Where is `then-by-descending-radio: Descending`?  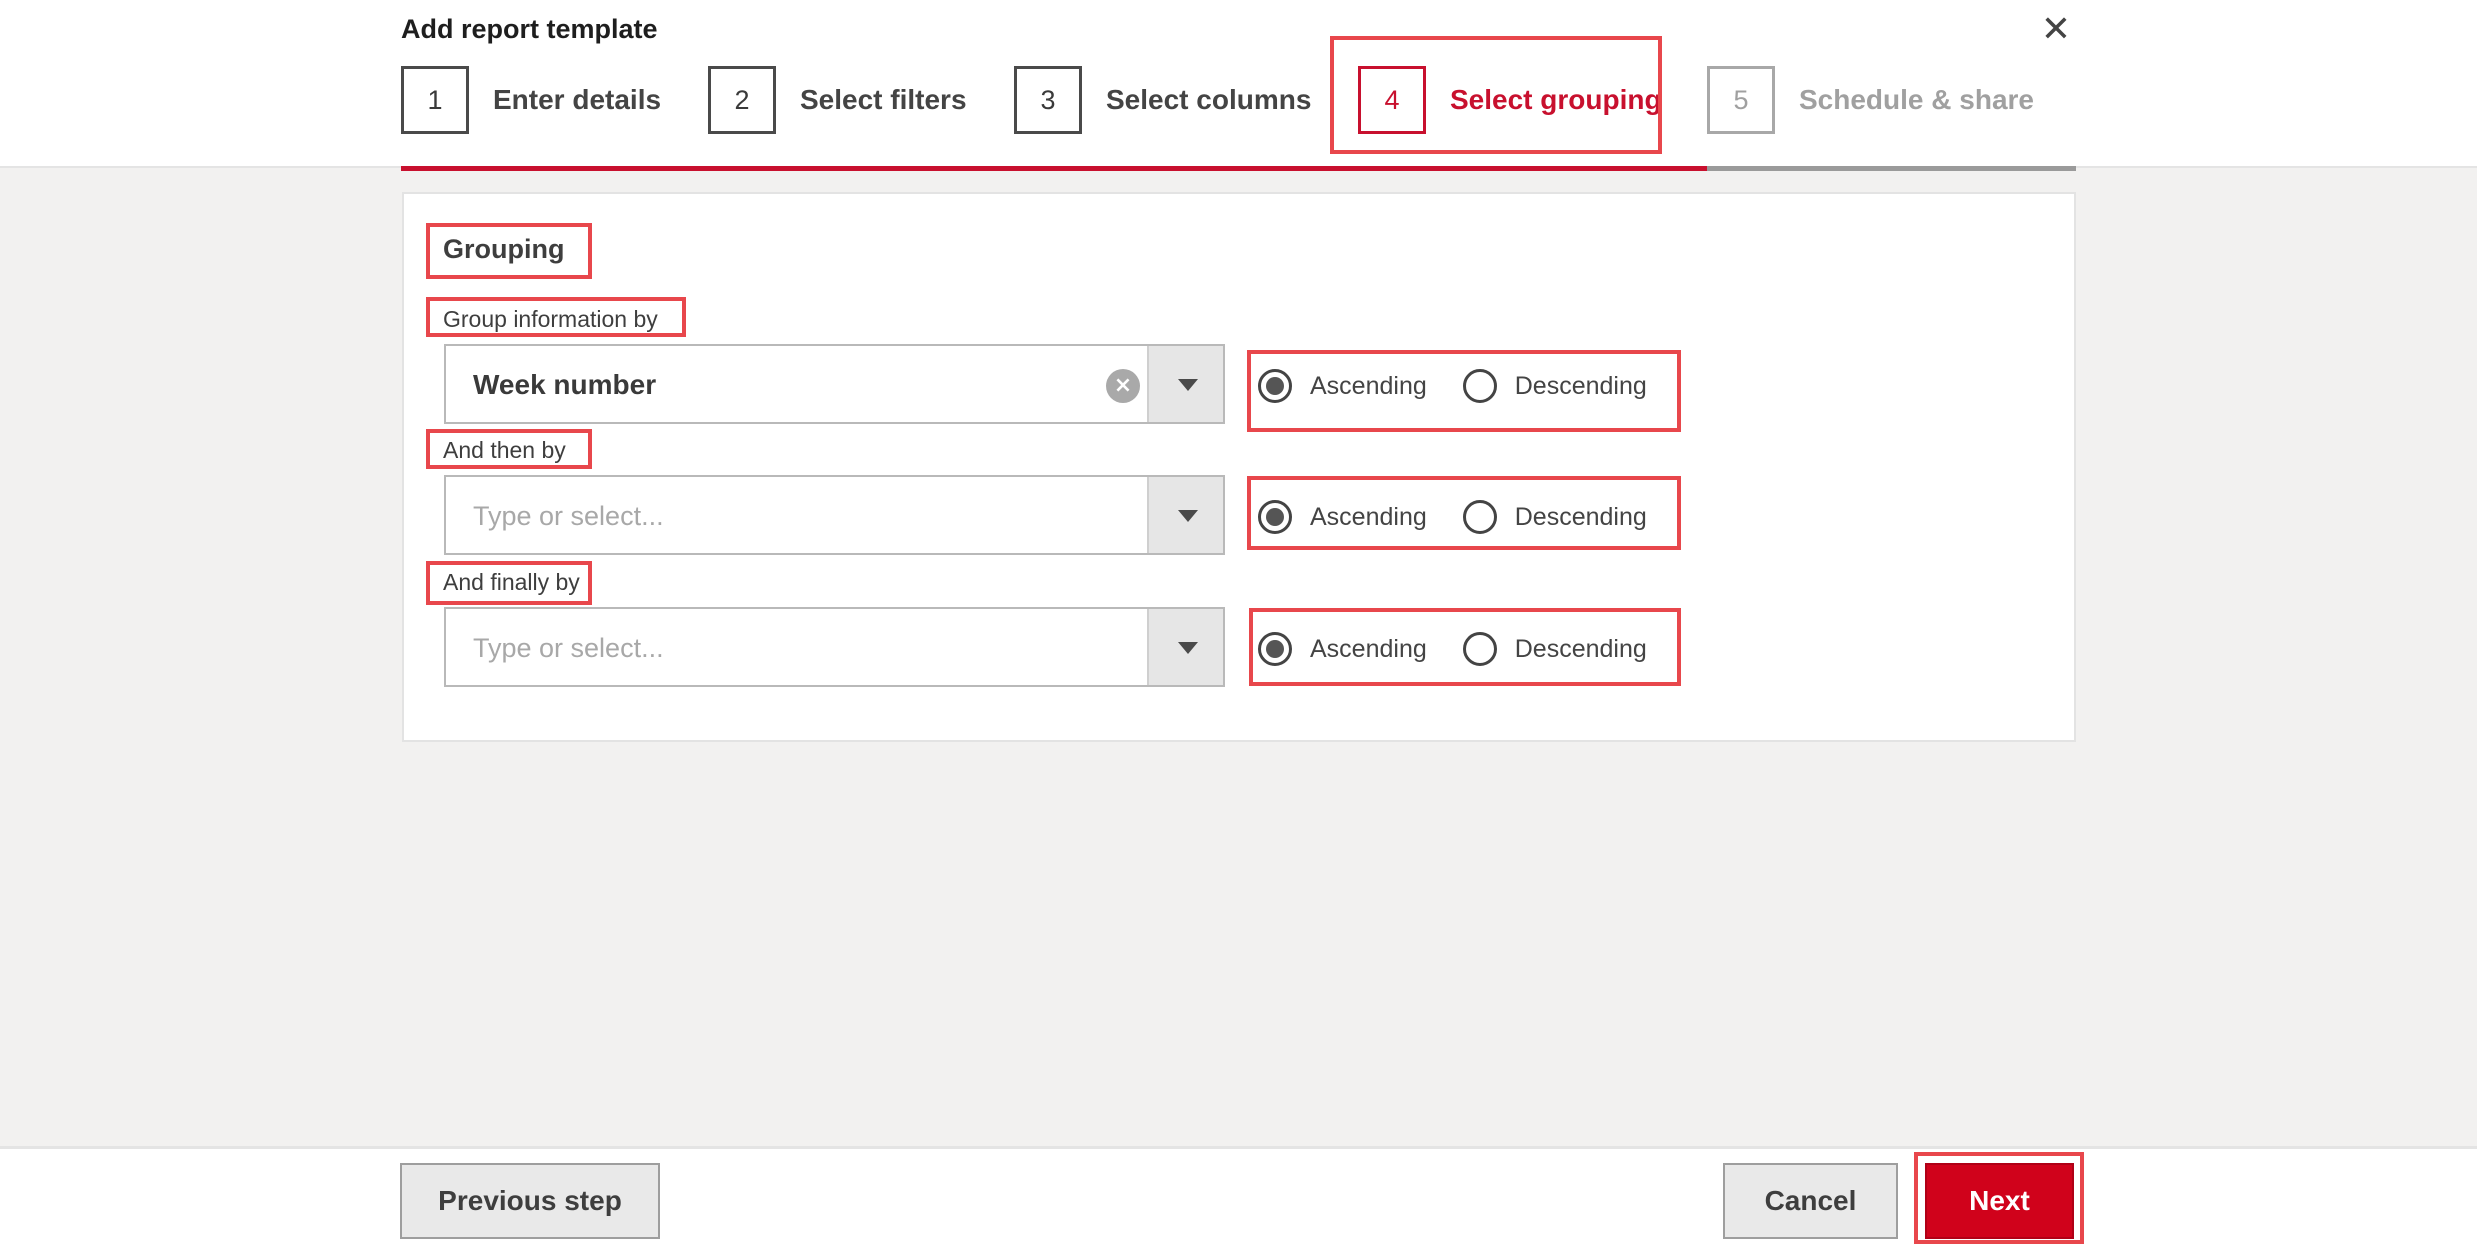 then-by-descending-radio: Descending is located at coordinates (1554, 517).